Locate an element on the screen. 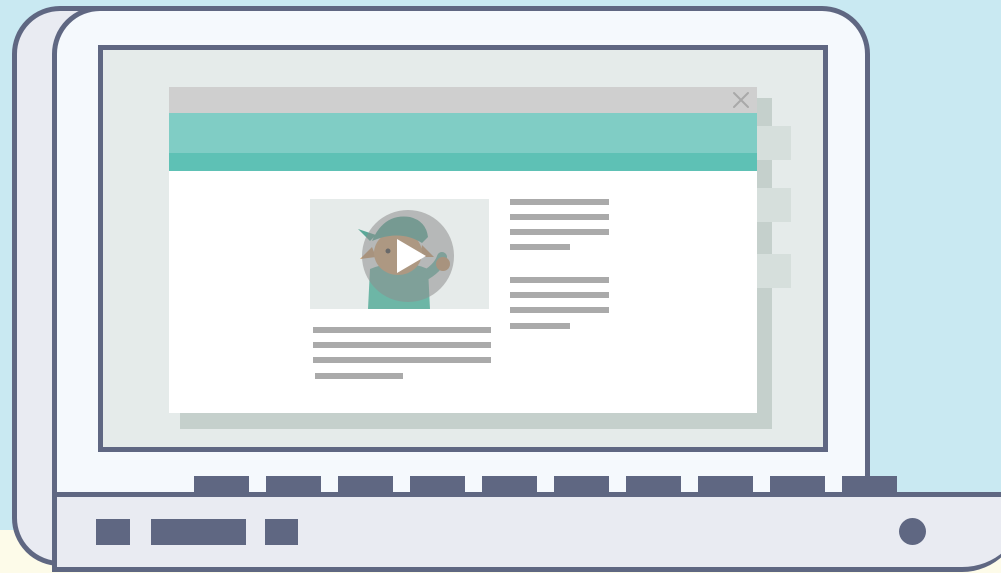 This screenshot has width=1001, height=573. hdmi-port is located at coordinates (198, 532).